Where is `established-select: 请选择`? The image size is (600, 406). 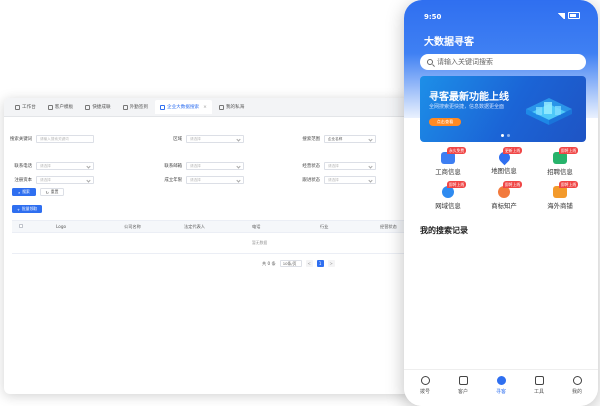
established-select: 请选择 is located at coordinates (215, 180).